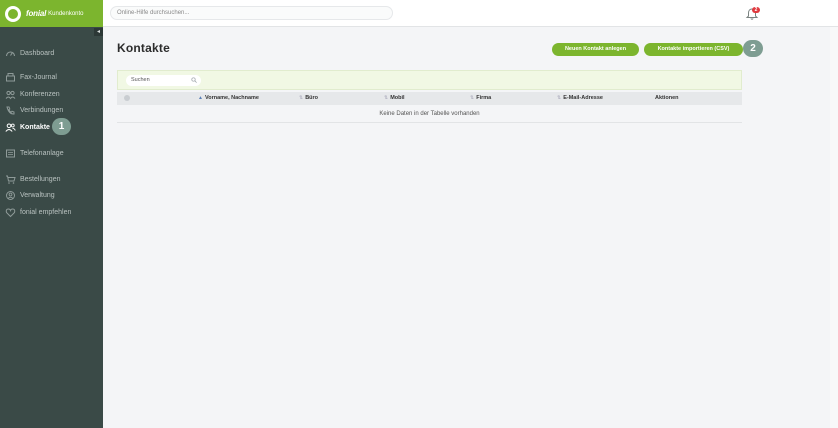 This screenshot has height=428, width=838. Describe the element at coordinates (37, 53) in the screenshot. I see `sidebar-item-label: Dashboard` at that location.